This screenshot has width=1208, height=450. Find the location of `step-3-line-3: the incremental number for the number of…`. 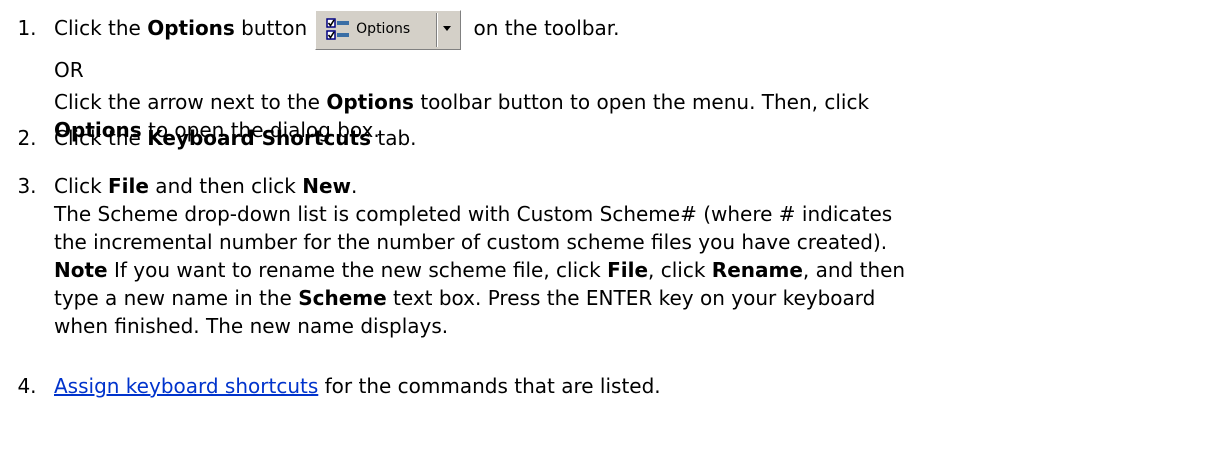

step-3-line-3: the incremental number for the number of… is located at coordinates (471, 242).